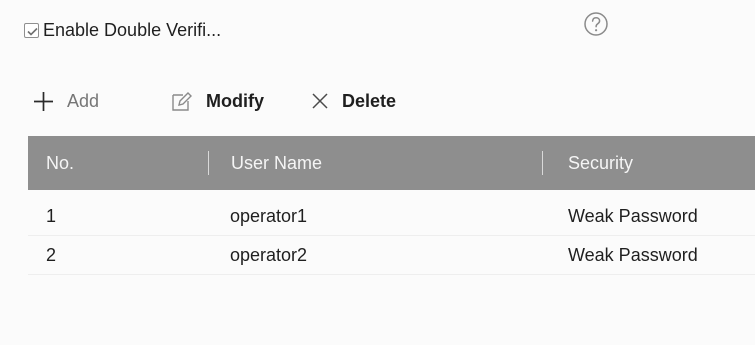 The height and width of the screenshot is (345, 755). What do you see at coordinates (51, 215) in the screenshot?
I see `cell-no: 1` at bounding box center [51, 215].